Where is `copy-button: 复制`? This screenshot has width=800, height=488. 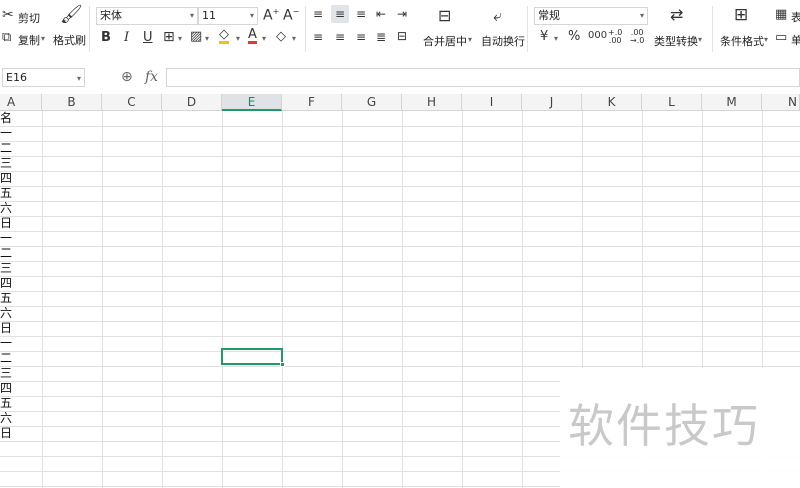 copy-button: 复制 is located at coordinates (29, 40).